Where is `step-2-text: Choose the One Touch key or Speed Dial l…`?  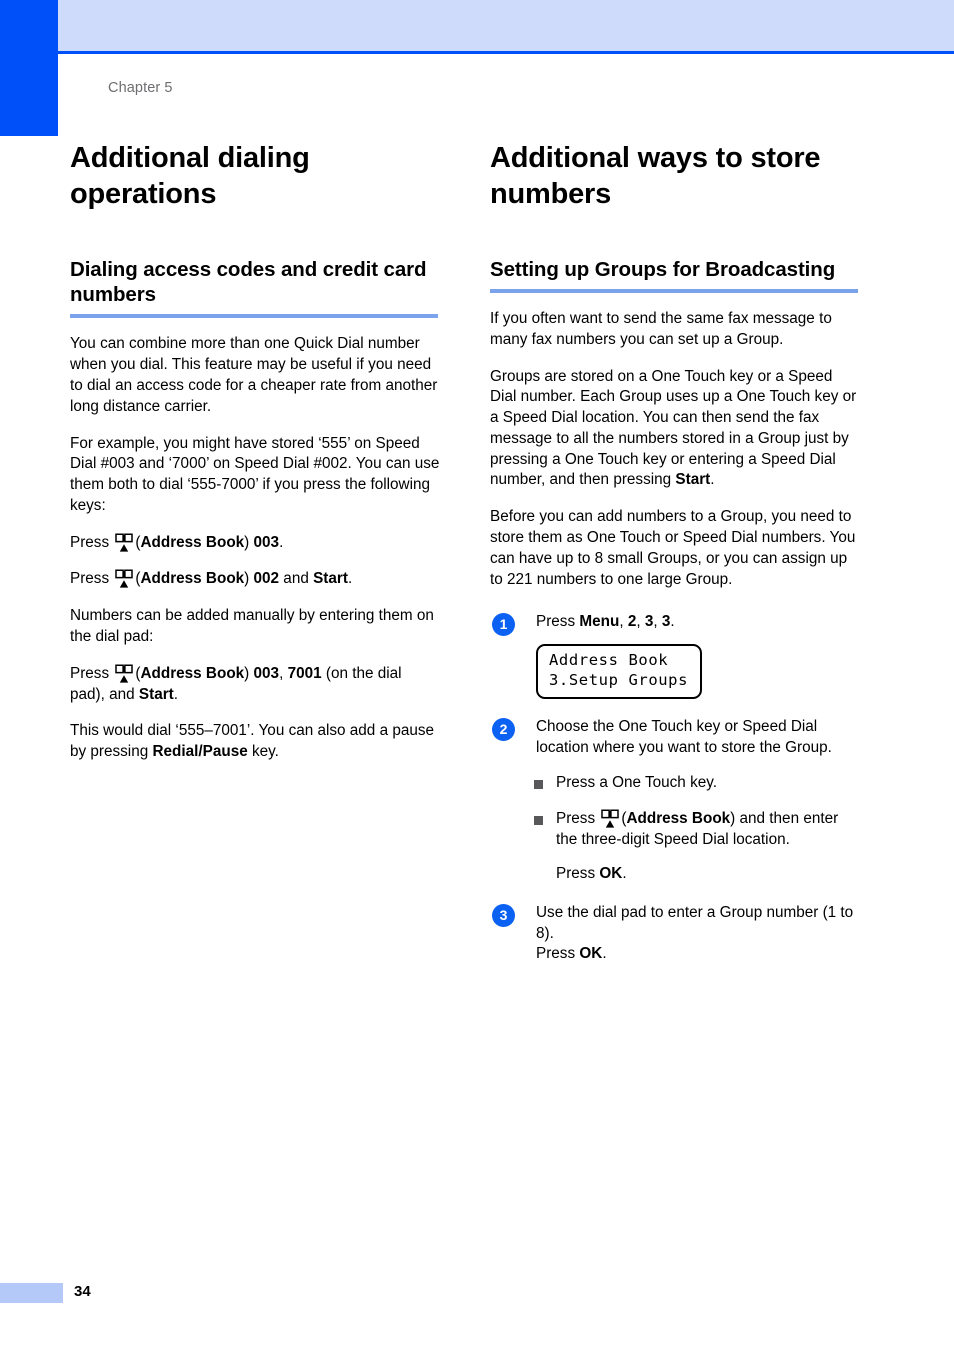 step-2-text: Choose the One Touch key or Speed Dial l… is located at coordinates (684, 736).